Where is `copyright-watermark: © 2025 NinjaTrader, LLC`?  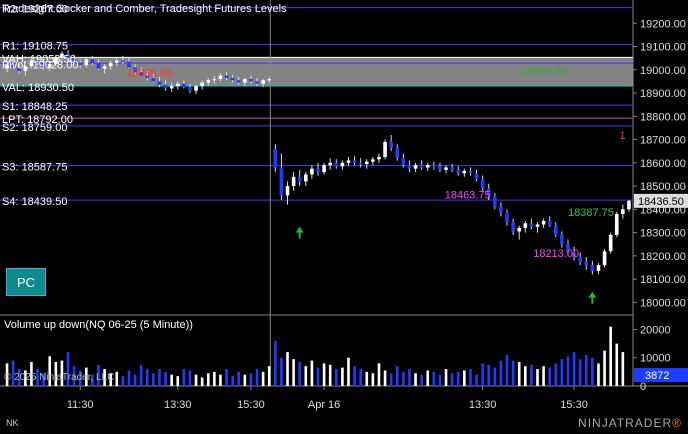
copyright-watermark: © 2025 NinjaTrader, LLC is located at coordinates (59, 377).